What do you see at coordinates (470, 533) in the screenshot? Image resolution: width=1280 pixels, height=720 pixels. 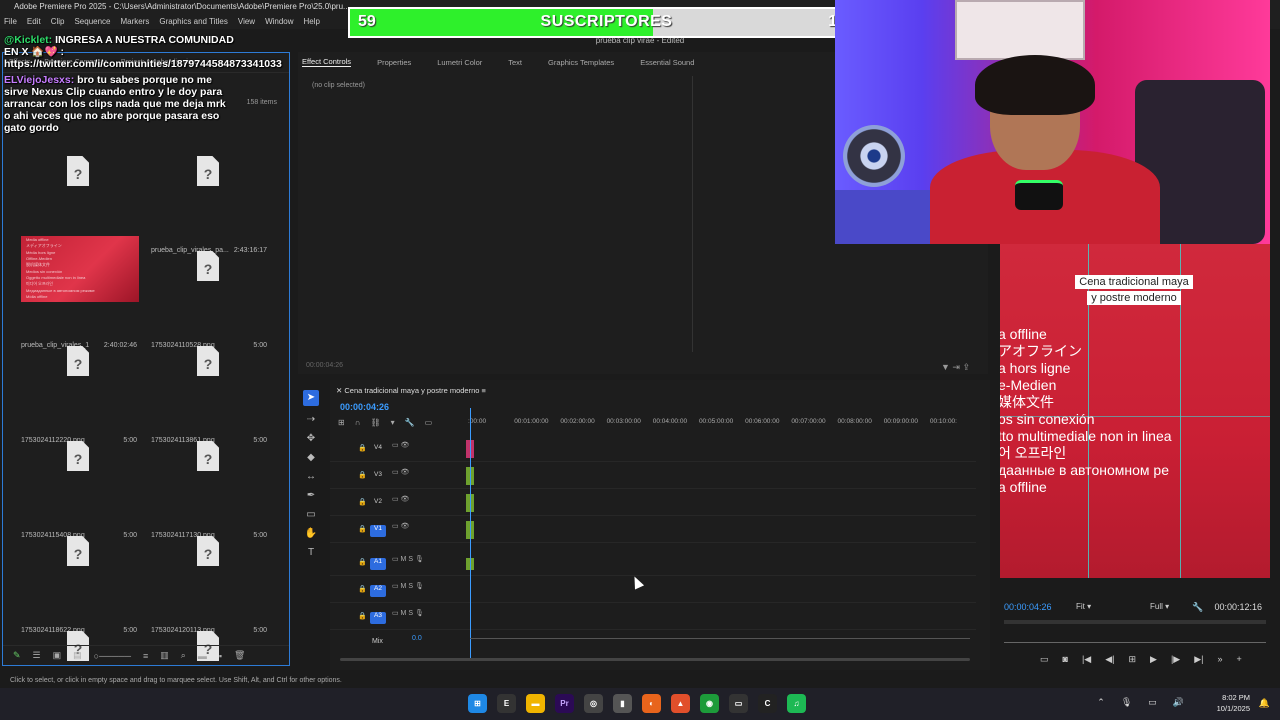 I see `playhead` at bounding box center [470, 533].